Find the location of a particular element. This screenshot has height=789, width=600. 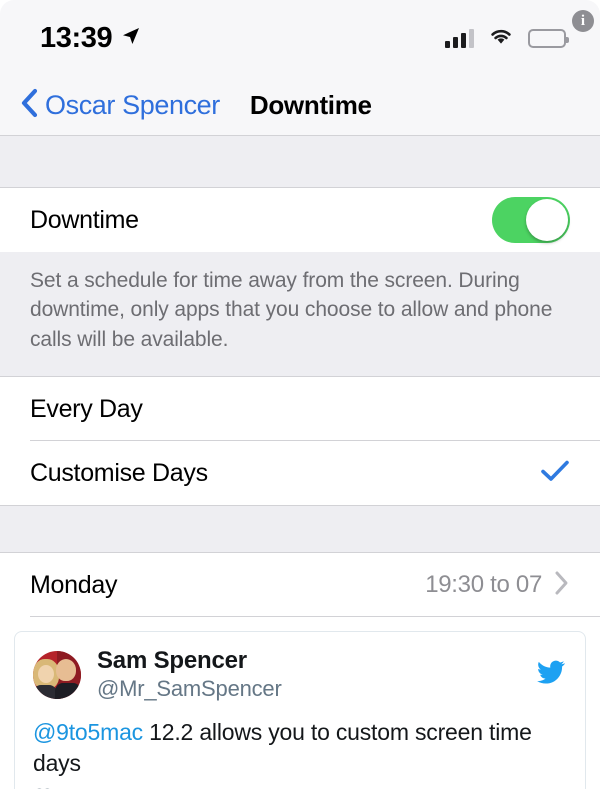

chevron-left-icon is located at coordinates (29, 105).